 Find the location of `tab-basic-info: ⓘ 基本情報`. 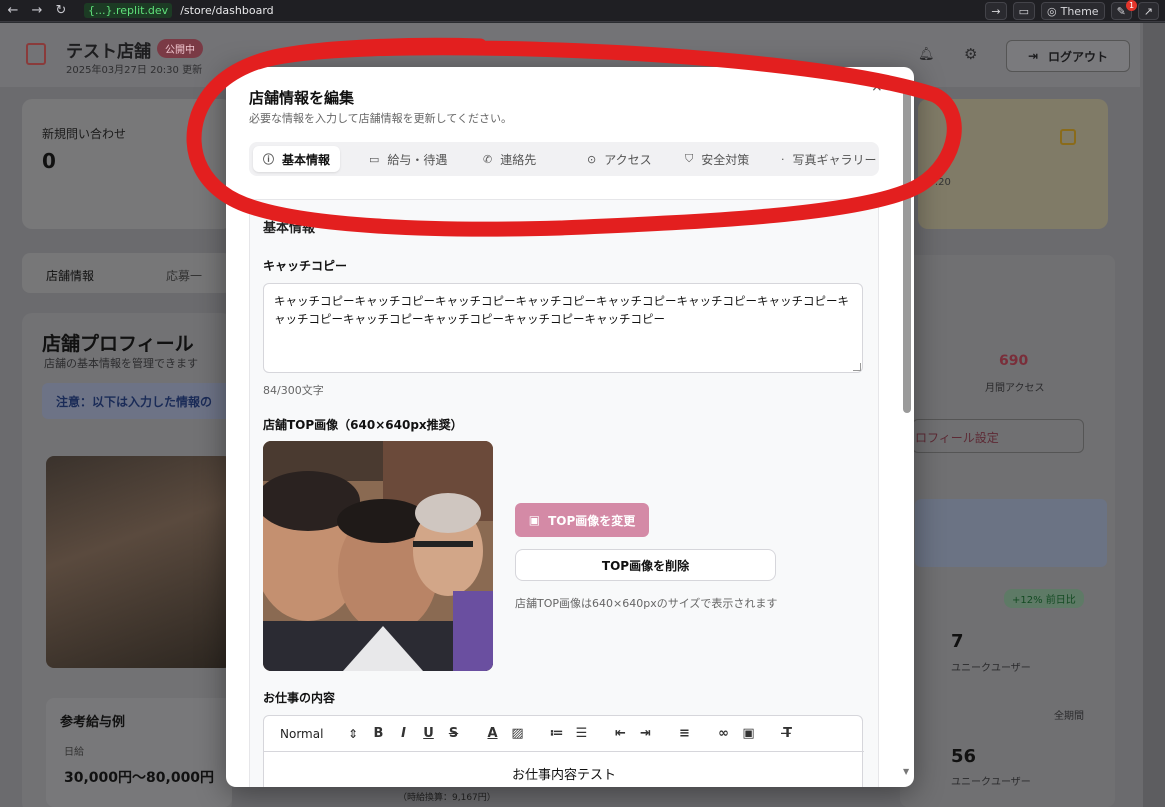

tab-basic-info: ⓘ 基本情報 is located at coordinates (297, 159).